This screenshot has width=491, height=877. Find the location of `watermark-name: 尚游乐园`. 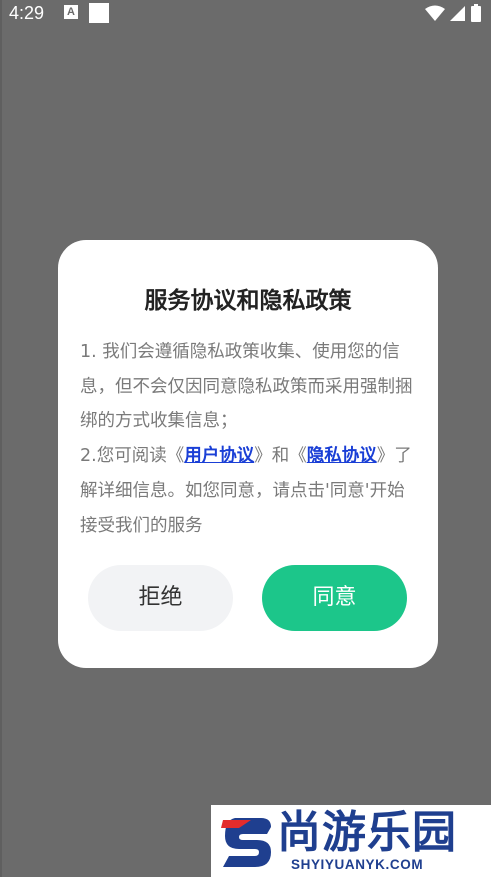

watermark-name: 尚游乐园 is located at coordinates (367, 832).